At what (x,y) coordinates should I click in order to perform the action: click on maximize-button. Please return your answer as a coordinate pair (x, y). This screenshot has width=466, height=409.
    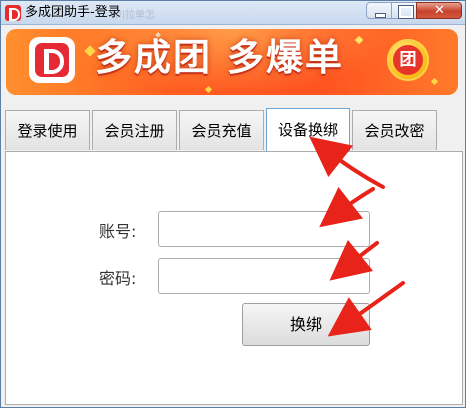
    Looking at the image, I should click on (404, 10).